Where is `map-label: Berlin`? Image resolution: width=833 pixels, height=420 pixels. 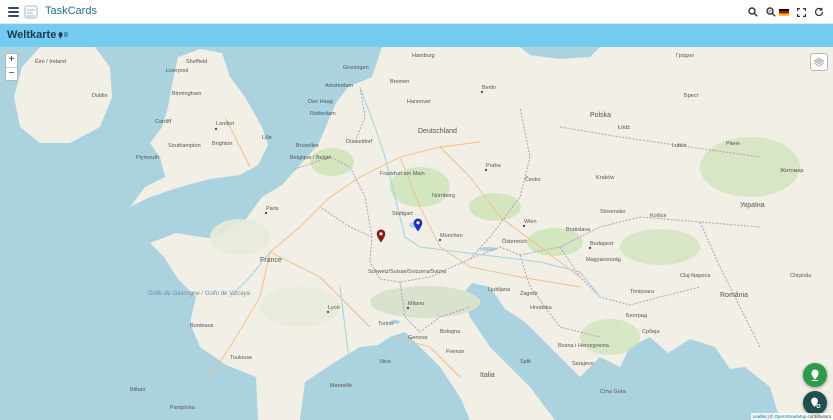
map-label: Berlin is located at coordinates (489, 88).